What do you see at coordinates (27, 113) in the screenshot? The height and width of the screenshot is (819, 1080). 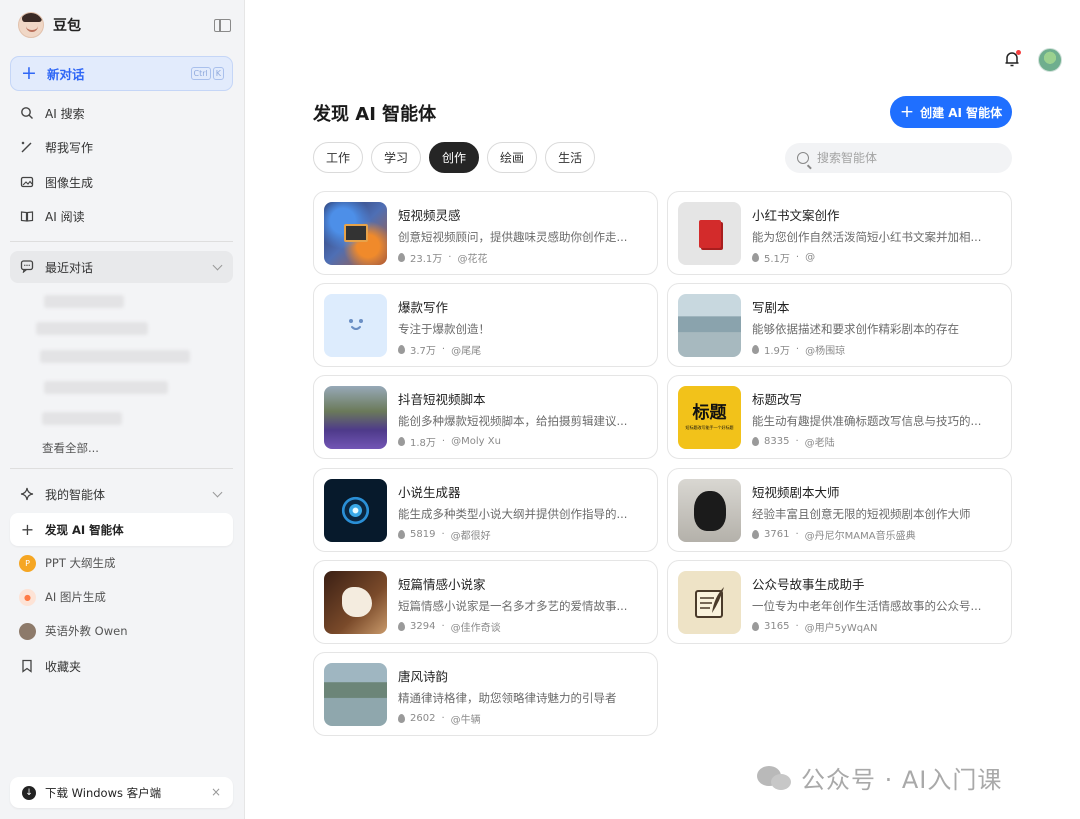 I see `search-spark-icon` at bounding box center [27, 113].